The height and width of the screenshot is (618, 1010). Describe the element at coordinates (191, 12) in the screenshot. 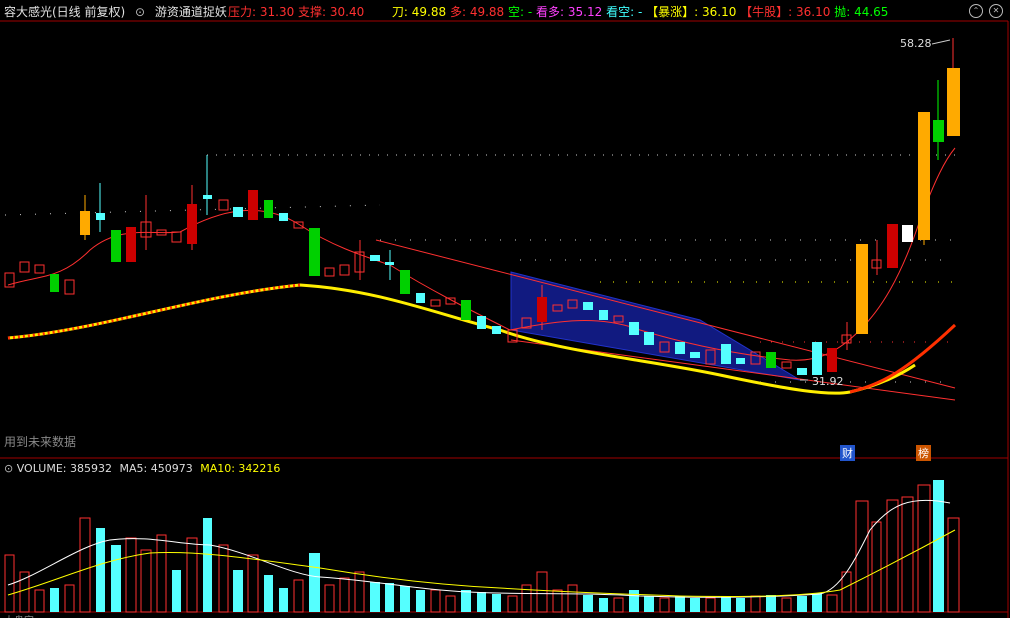

I see `indicator-name: 游资通道捉妖` at that location.